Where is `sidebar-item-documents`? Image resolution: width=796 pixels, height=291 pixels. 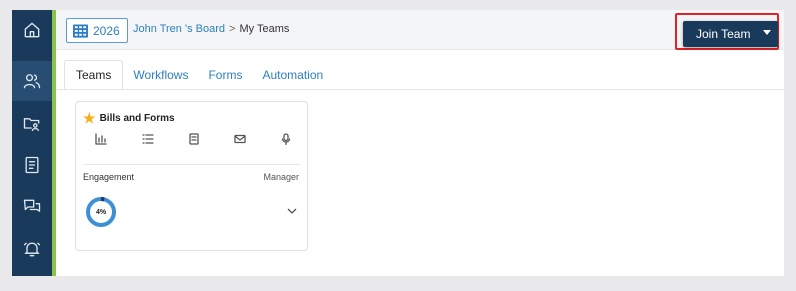 sidebar-item-documents is located at coordinates (32, 165).